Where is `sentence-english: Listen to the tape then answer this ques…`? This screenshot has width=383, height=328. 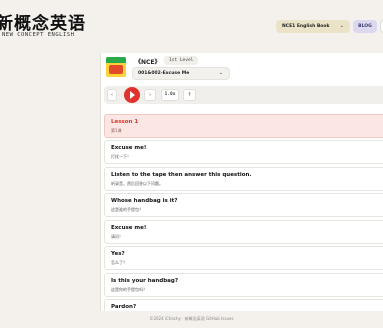 sentence-english: Listen to the tape then answer this ques… is located at coordinates (181, 175).